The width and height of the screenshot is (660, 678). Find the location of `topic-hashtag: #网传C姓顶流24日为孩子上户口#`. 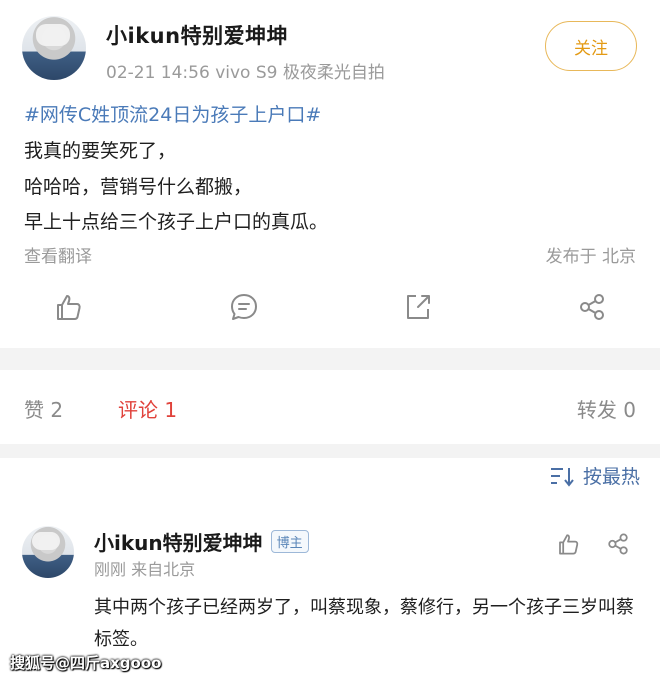

topic-hashtag: #网传C姓顶流24日为孩子上户口# is located at coordinates (172, 113).